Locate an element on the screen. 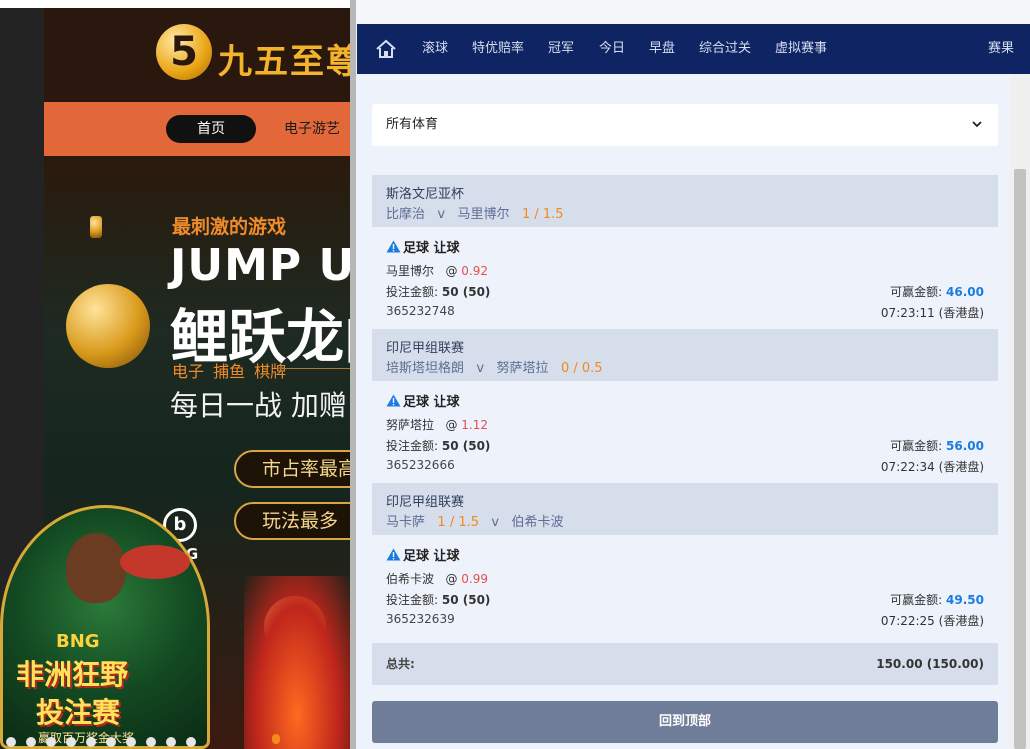  nav-item-outright: 冠军 is located at coordinates (561, 49).